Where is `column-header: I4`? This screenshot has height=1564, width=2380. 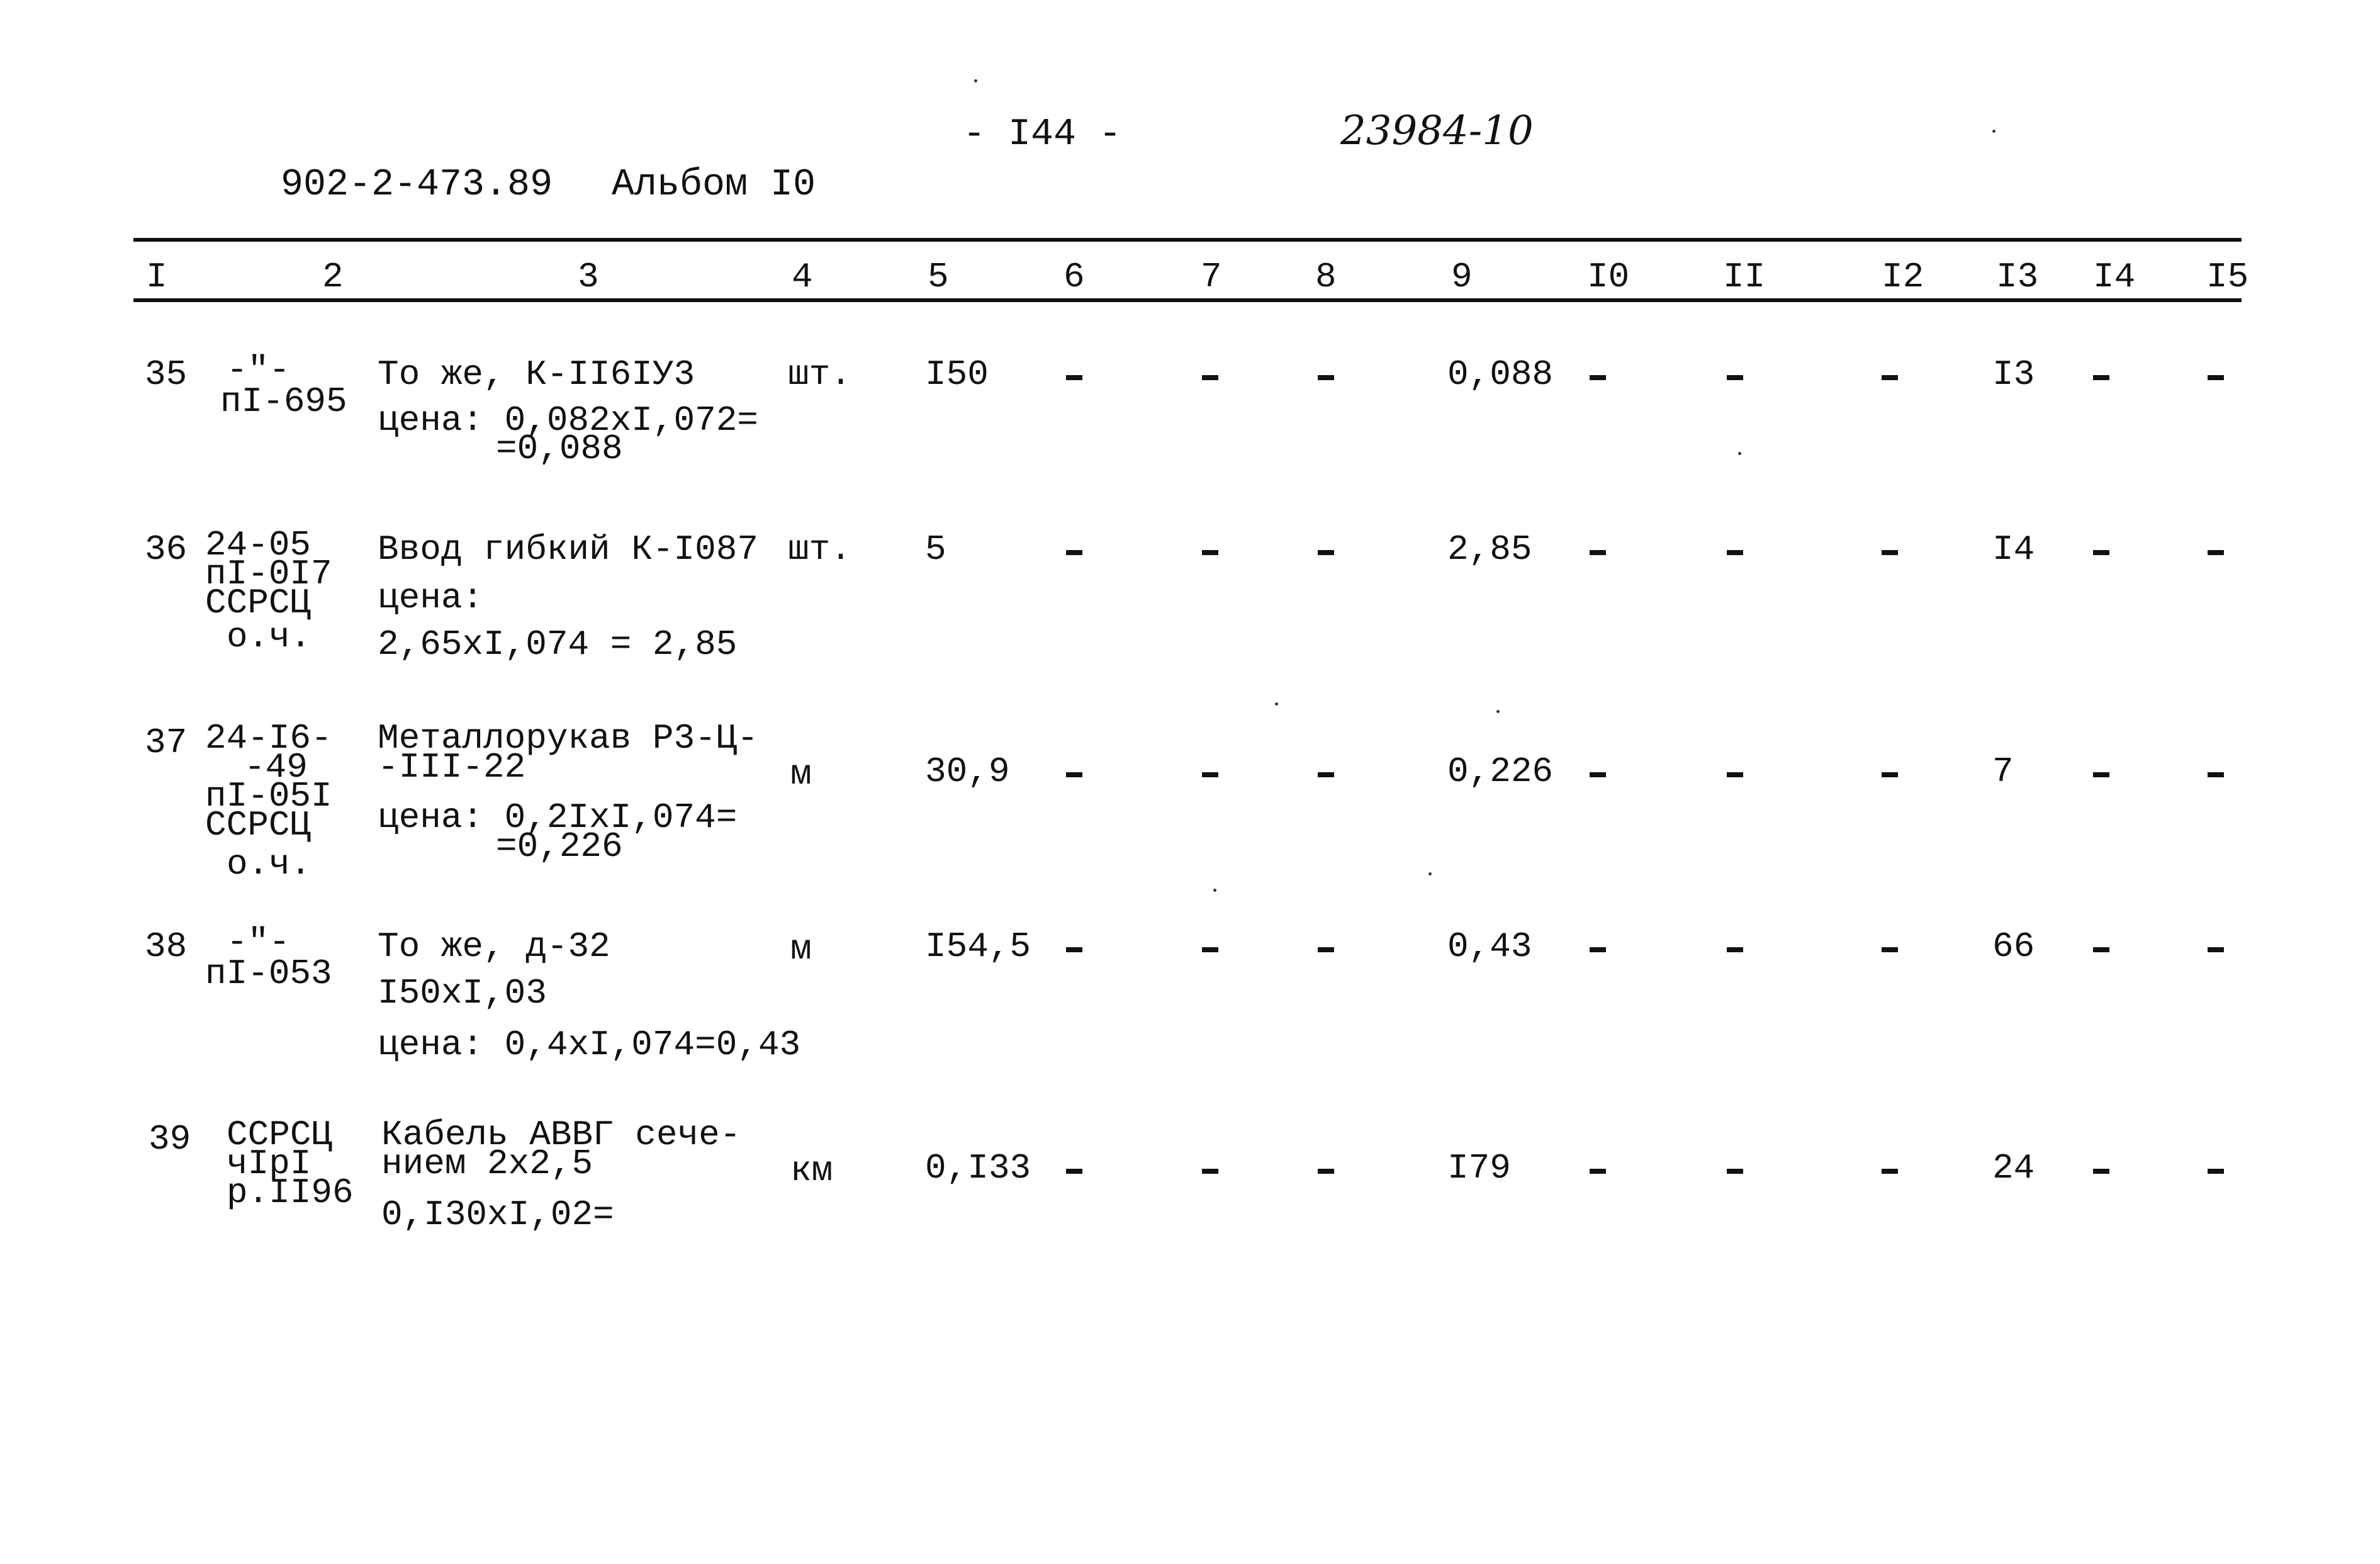
column-header: I4 is located at coordinates (2114, 277).